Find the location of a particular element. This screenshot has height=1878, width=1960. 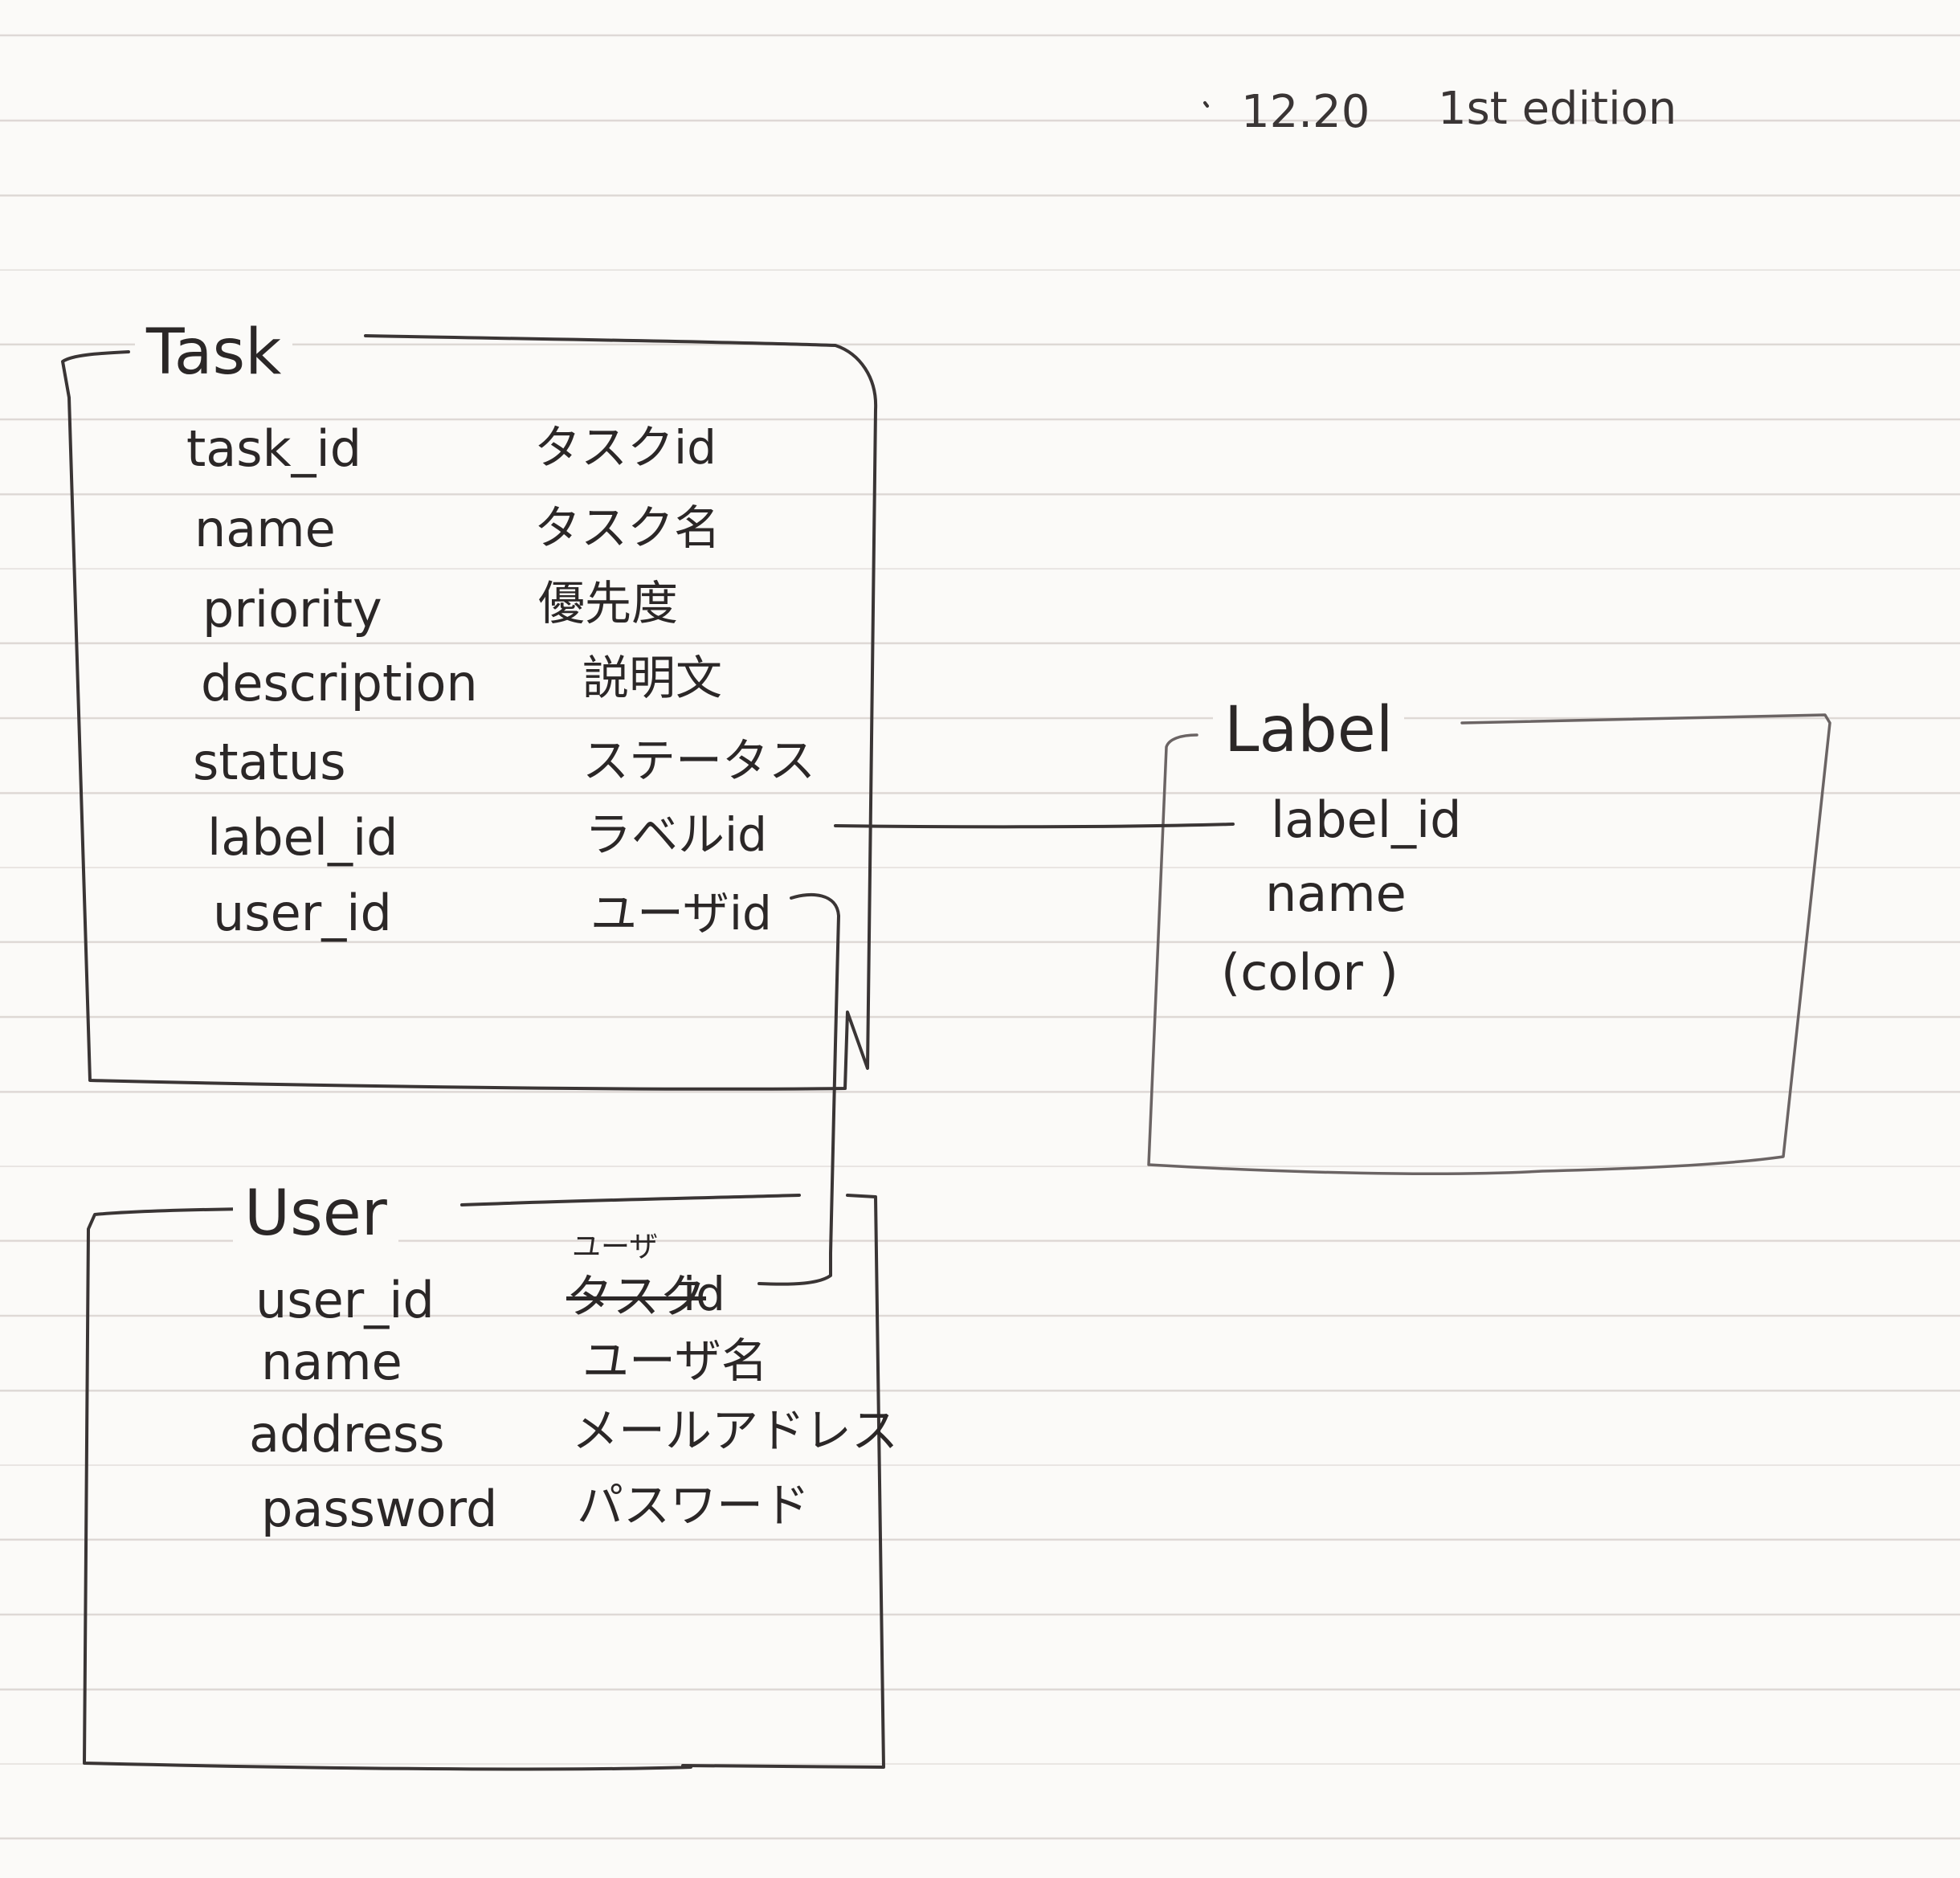

task-field-name: name is located at coordinates (265, 529).